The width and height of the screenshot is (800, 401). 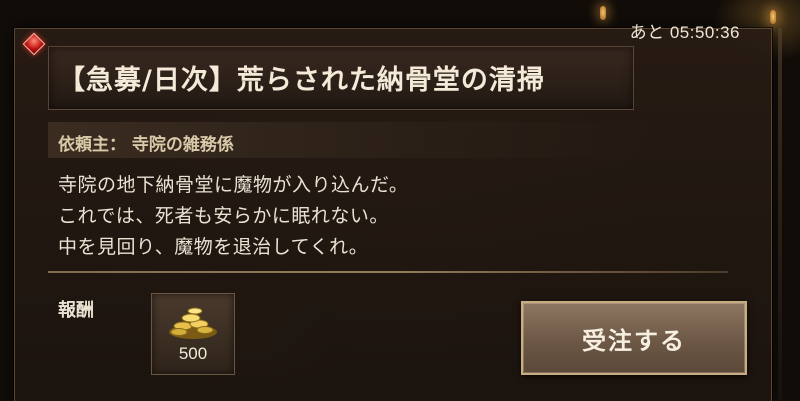 What do you see at coordinates (193, 353) in the screenshot?
I see `reward-count: 500` at bounding box center [193, 353].